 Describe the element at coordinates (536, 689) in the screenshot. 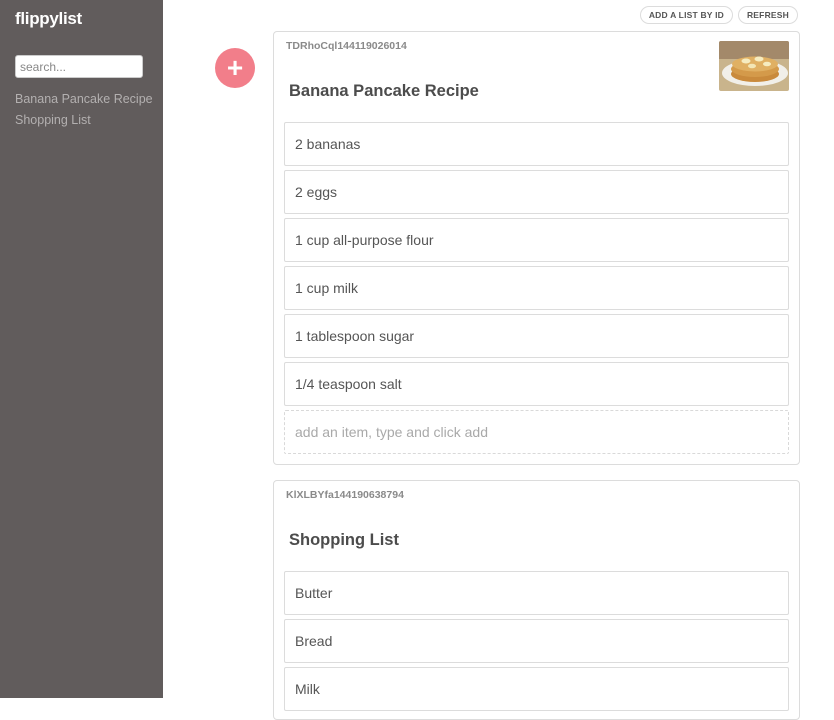

I see `list-item: Milk` at that location.